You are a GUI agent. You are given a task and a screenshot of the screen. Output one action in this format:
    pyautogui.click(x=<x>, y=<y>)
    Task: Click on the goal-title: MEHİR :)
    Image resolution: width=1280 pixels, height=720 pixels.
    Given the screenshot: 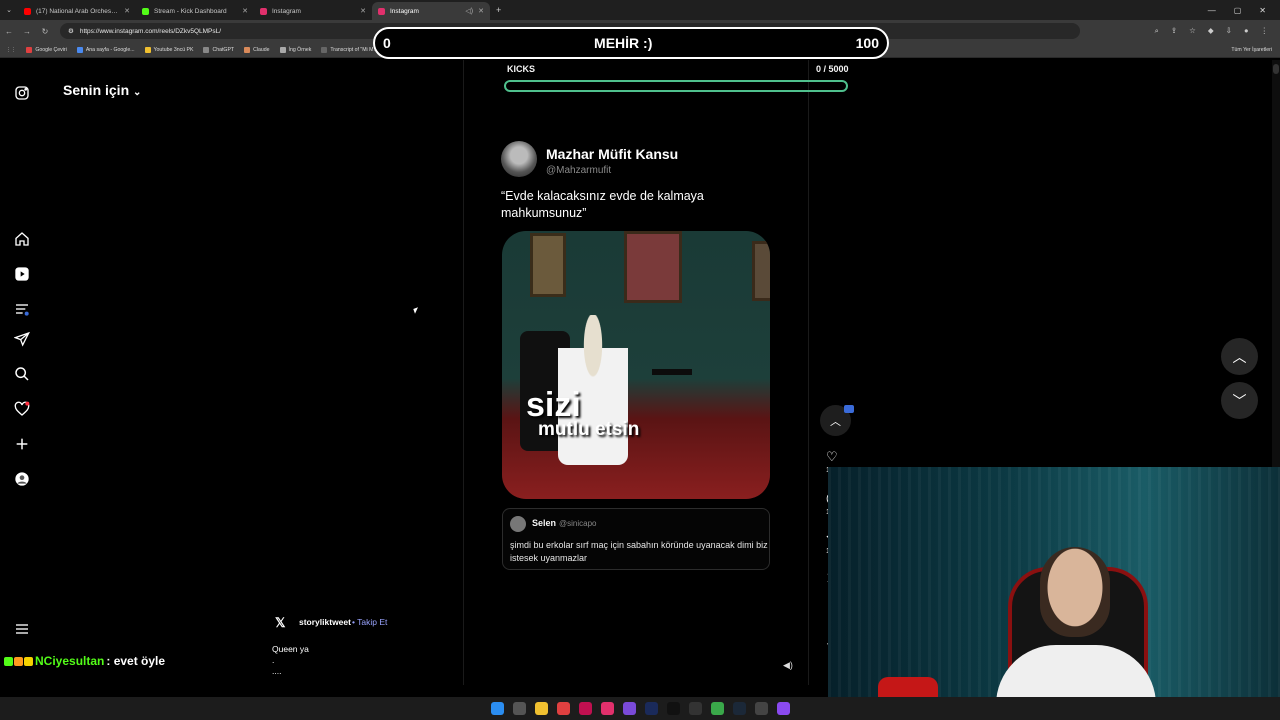 What is the action you would take?
    pyautogui.click(x=623, y=43)
    